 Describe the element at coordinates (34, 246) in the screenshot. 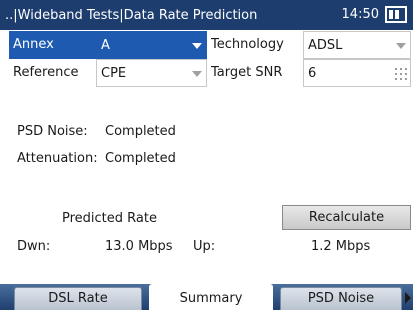

I see `down-label: Dwn:` at that location.